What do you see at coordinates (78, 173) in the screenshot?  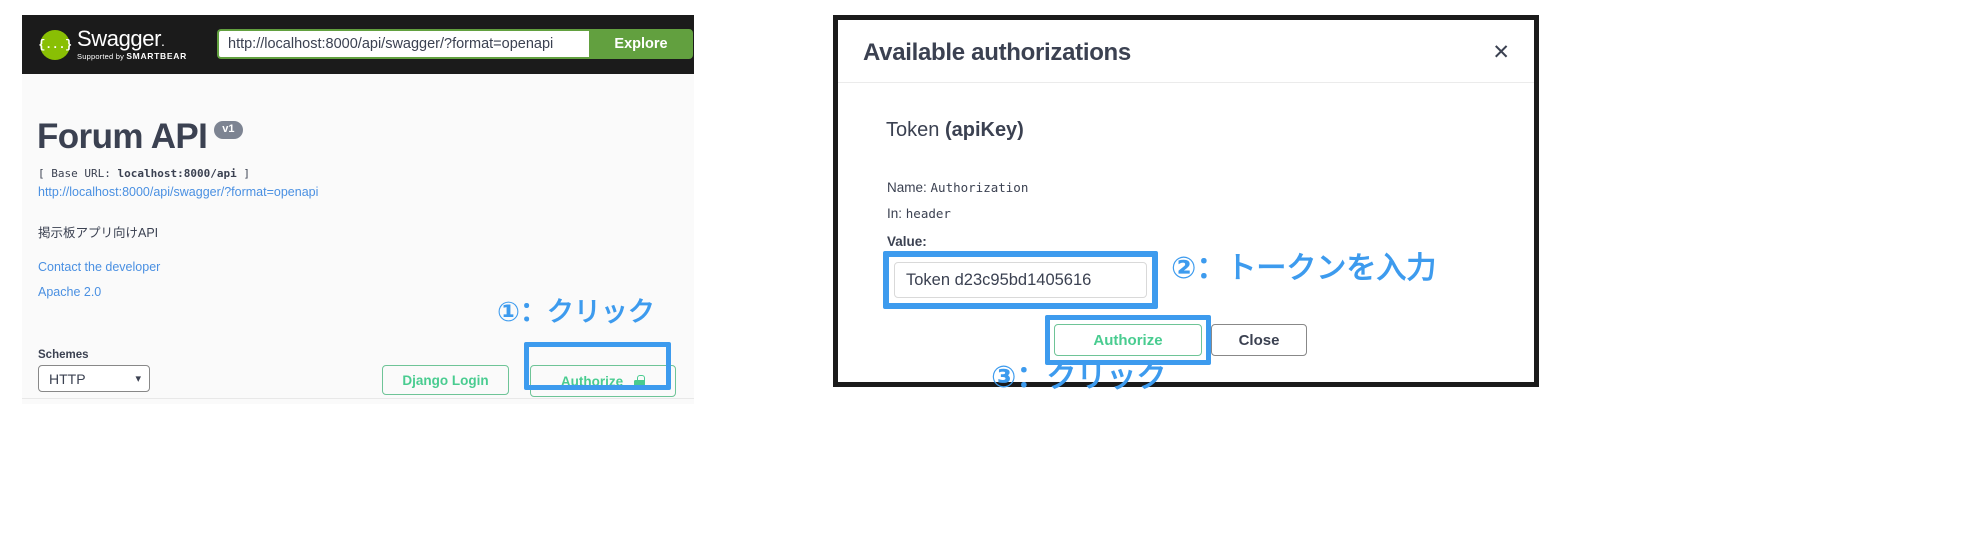 I see `base-url-prefix: [ Base URL:` at bounding box center [78, 173].